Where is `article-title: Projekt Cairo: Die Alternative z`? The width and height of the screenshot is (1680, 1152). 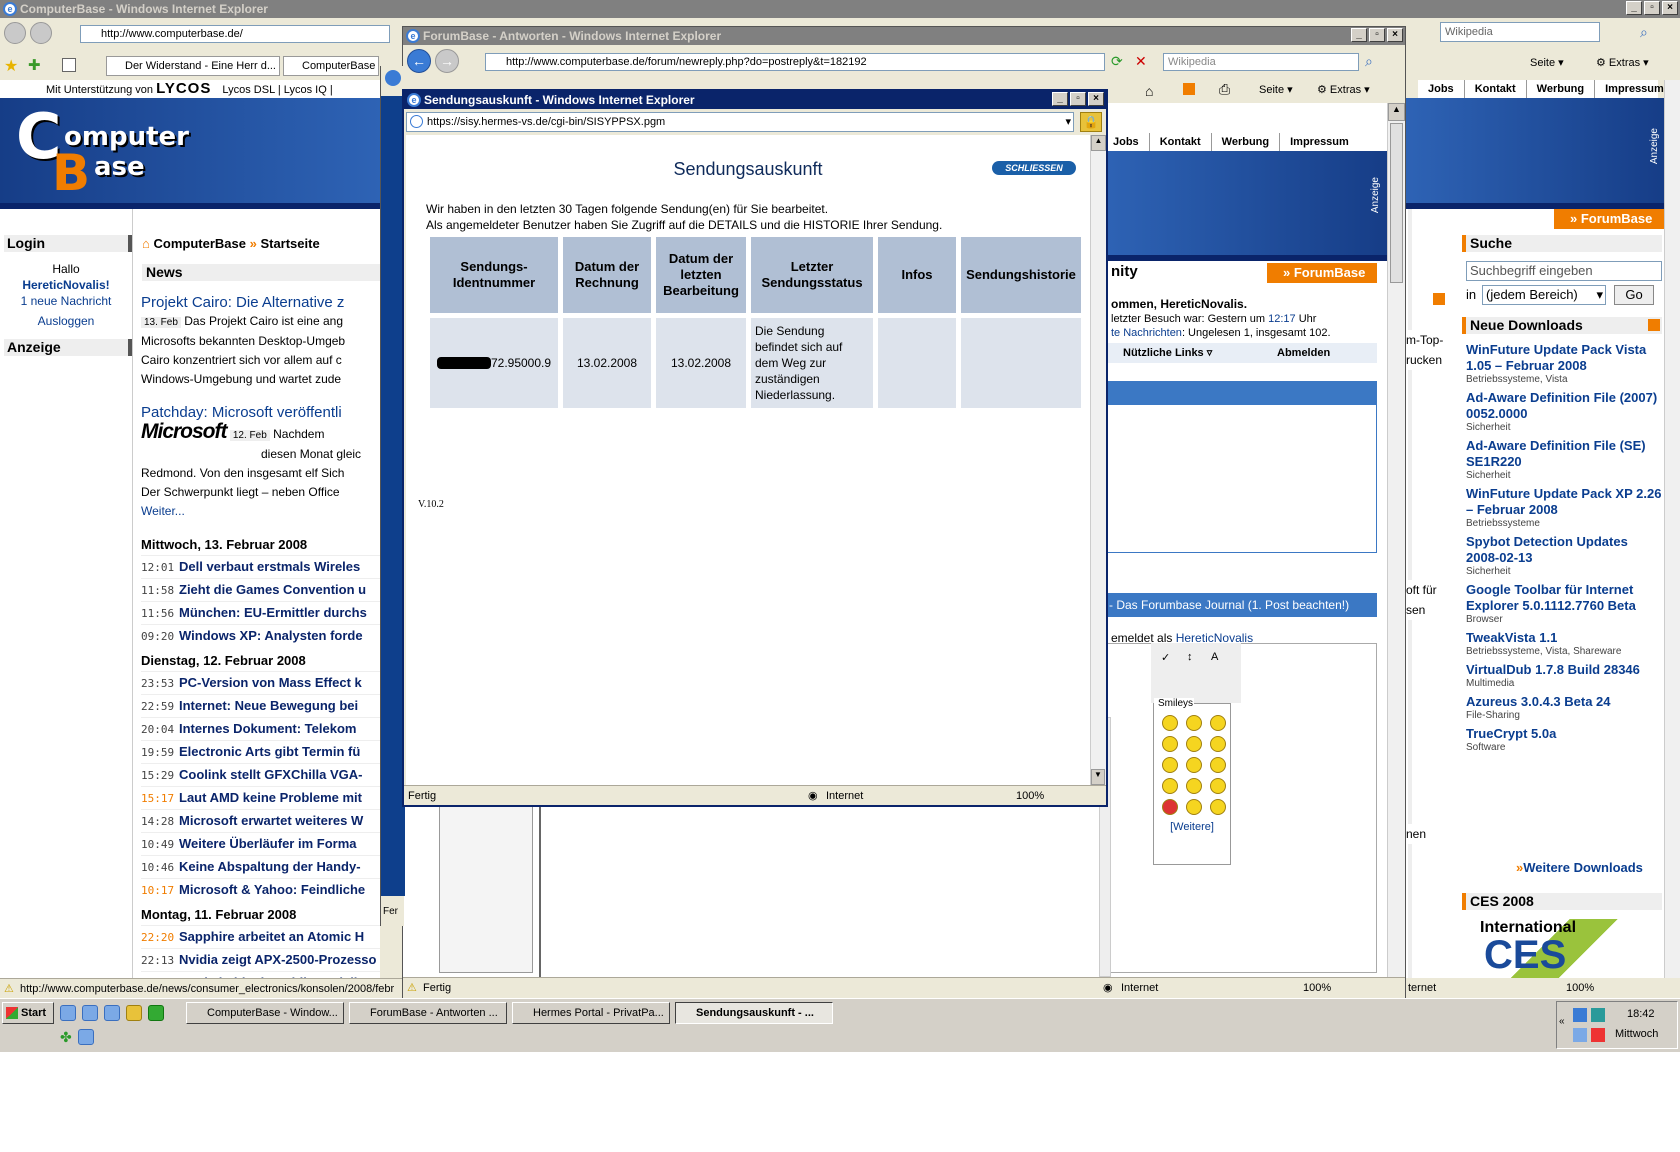
article-title: Projekt Cairo: Die Alternative z is located at coordinates (260, 302).